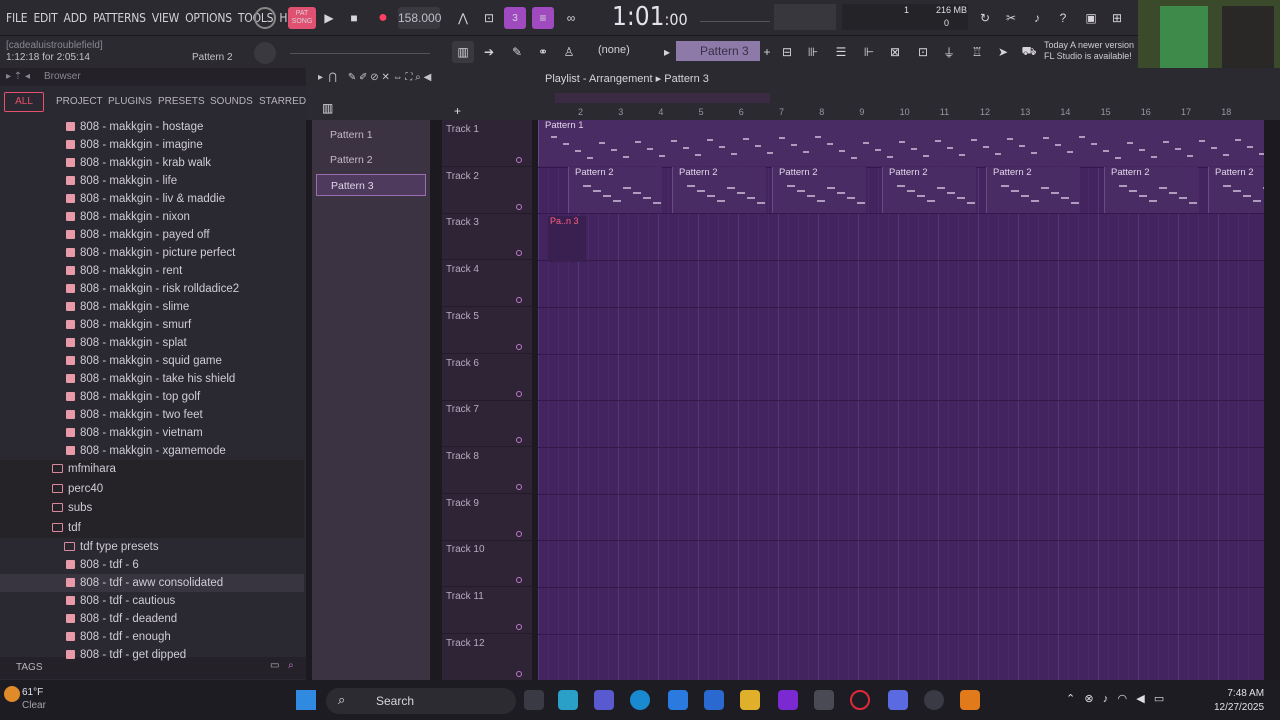 Image resolution: width=1280 pixels, height=720 pixels. I want to click on browser-icon: ⊠, so click(895, 52).